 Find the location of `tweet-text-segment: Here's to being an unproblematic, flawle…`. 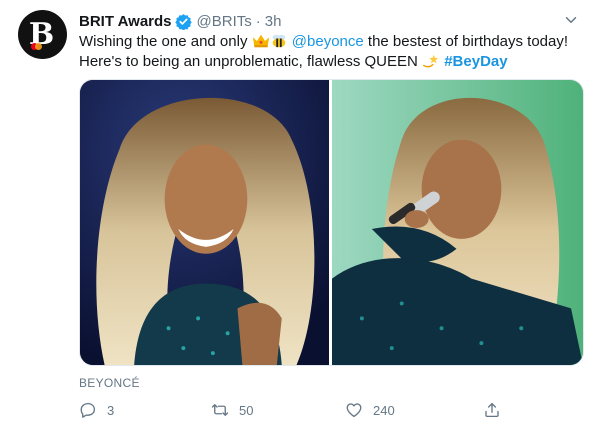

tweet-text-segment: Here's to being an unproblematic, flawle… is located at coordinates (251, 61).